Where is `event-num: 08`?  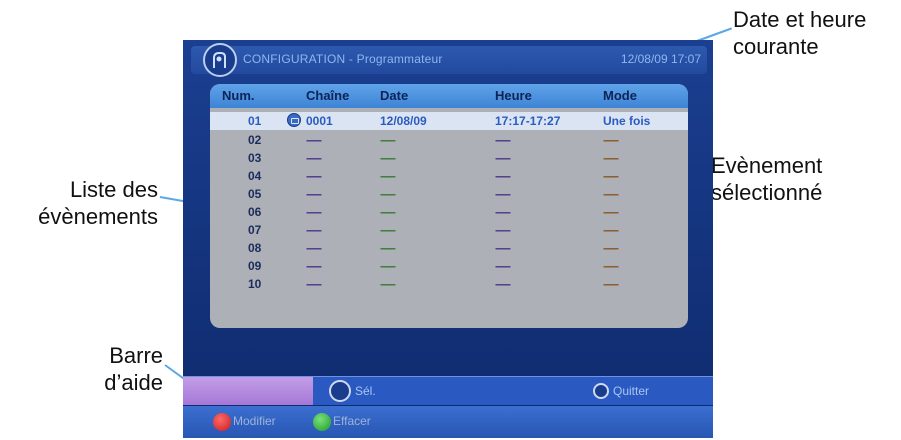 event-num: 08 is located at coordinates (255, 248).